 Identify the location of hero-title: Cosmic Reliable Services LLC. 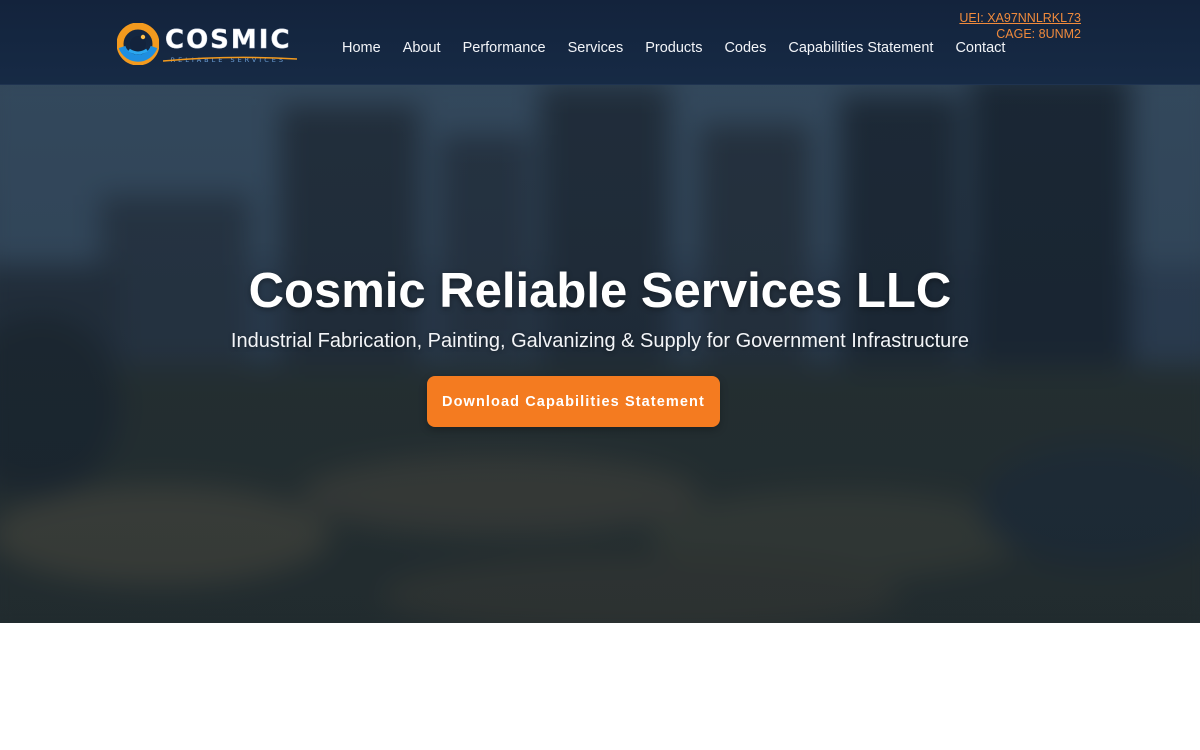
(600, 291).